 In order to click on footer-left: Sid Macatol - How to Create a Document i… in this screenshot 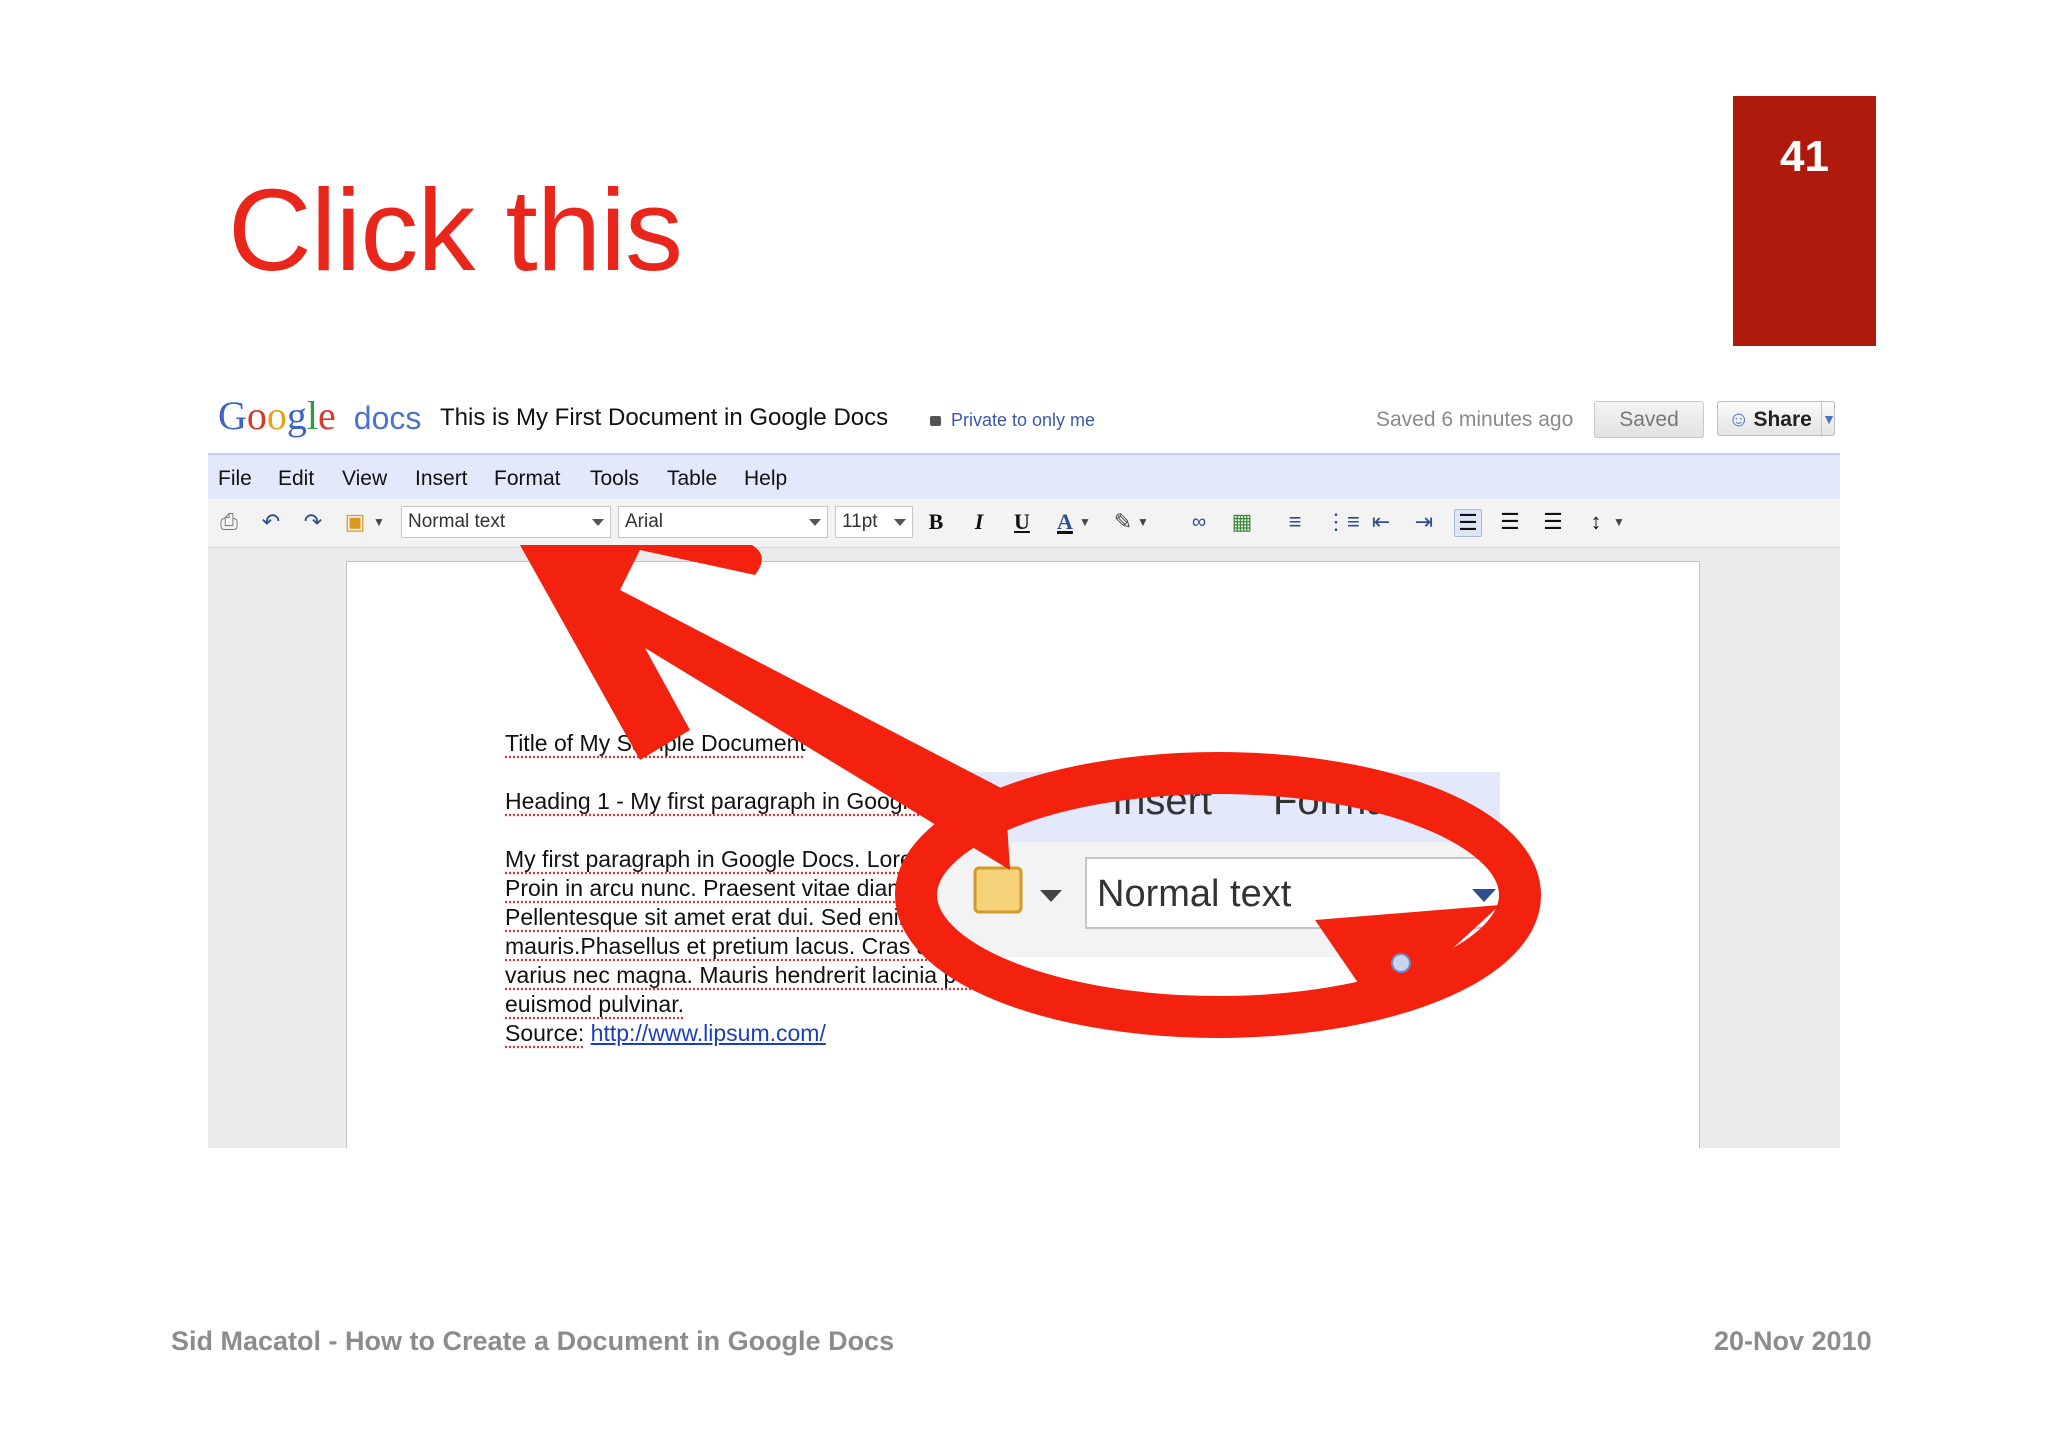, I will do `click(533, 1341)`.